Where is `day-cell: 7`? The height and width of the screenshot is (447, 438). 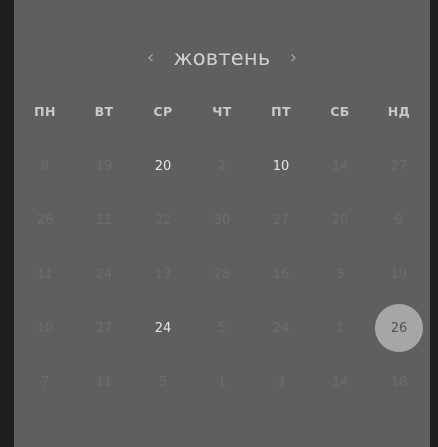
day-cell: 7 is located at coordinates (45, 382).